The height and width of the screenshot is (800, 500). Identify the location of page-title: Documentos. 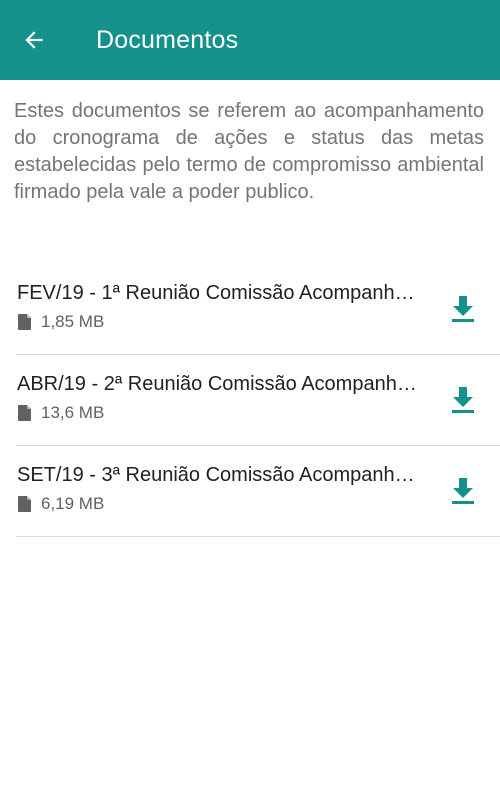
(167, 39).